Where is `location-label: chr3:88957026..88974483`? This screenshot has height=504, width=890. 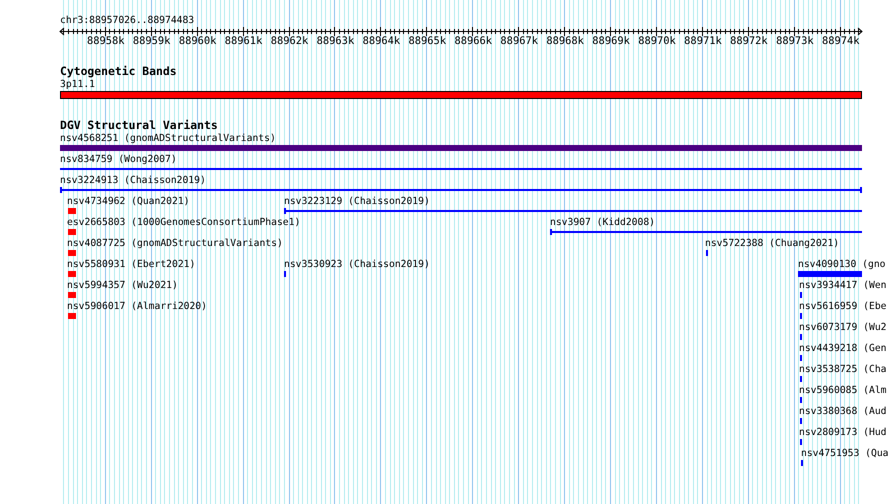 location-label: chr3:88957026..88974483 is located at coordinates (127, 21).